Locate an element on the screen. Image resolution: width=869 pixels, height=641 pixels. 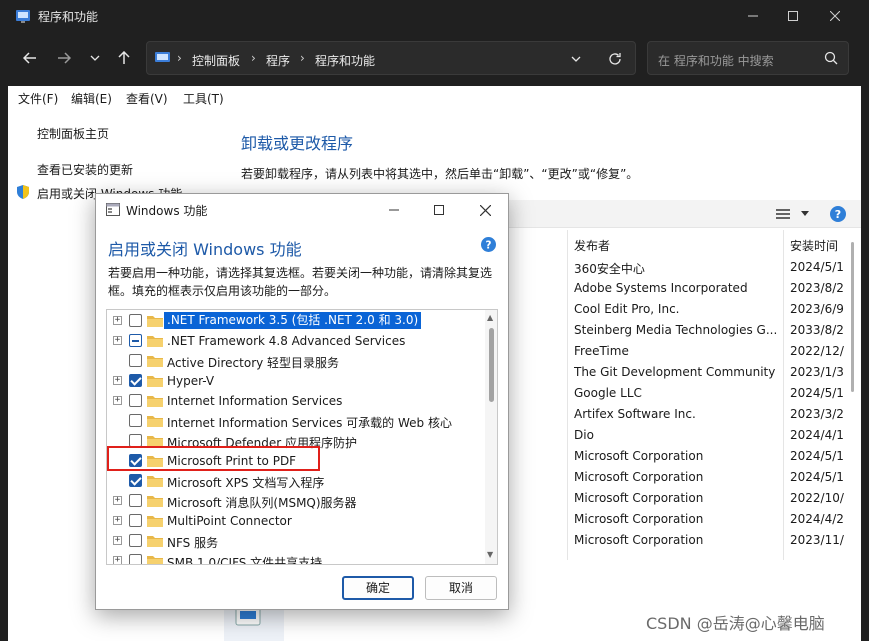
row-installed-date: 2024/4/1 is located at coordinates (821, 435).